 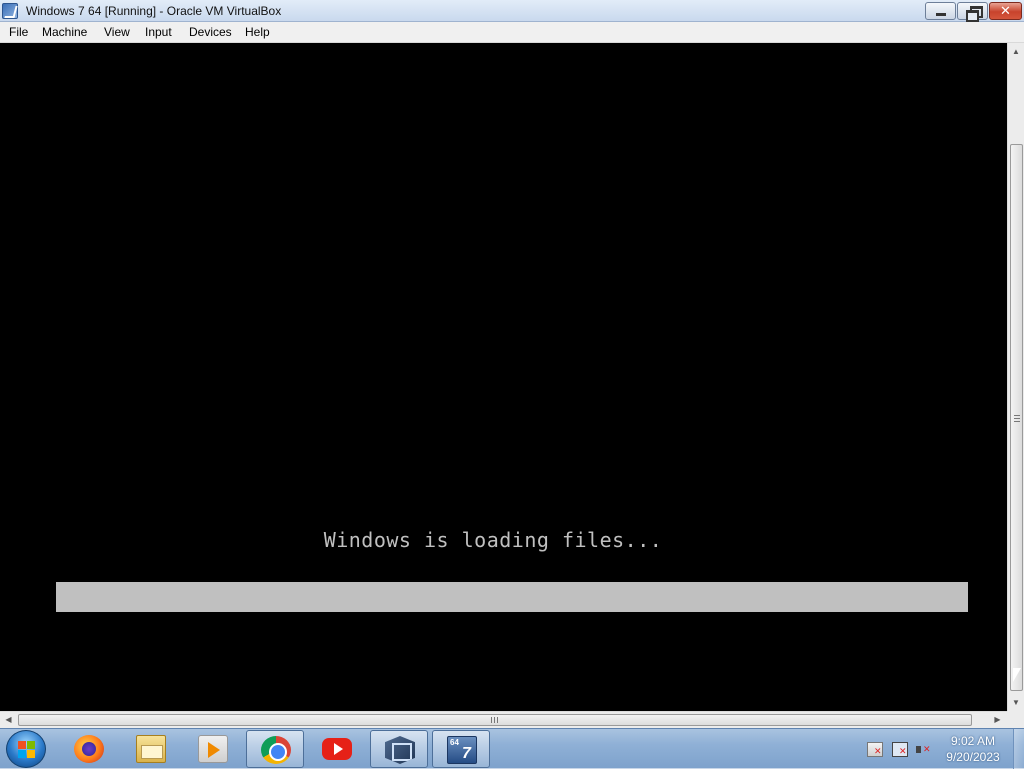 I want to click on loading-progress-bar, so click(x=512, y=597).